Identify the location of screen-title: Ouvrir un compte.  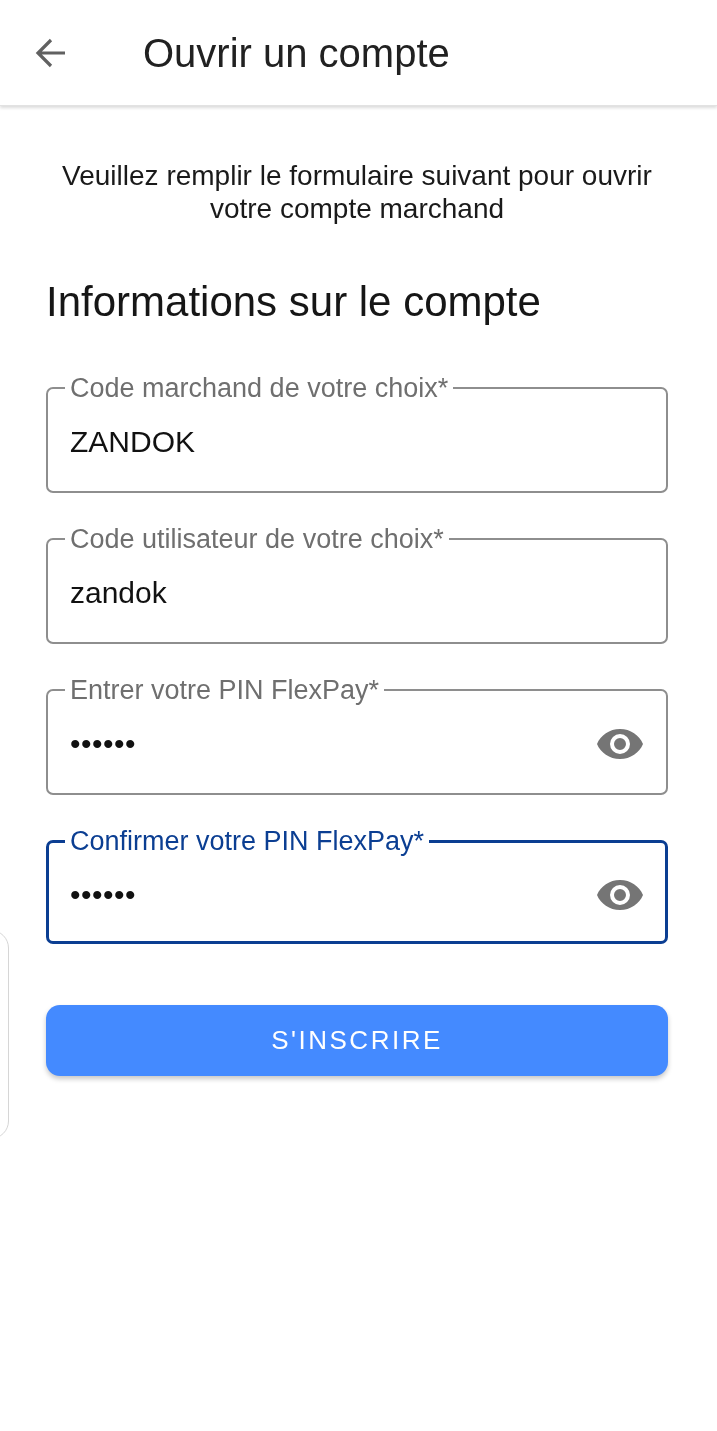
(296, 52).